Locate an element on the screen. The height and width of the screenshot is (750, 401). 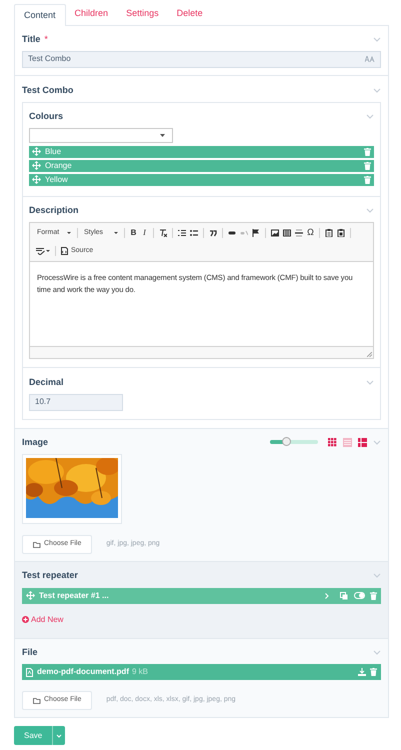
download-icon is located at coordinates (362, 672).